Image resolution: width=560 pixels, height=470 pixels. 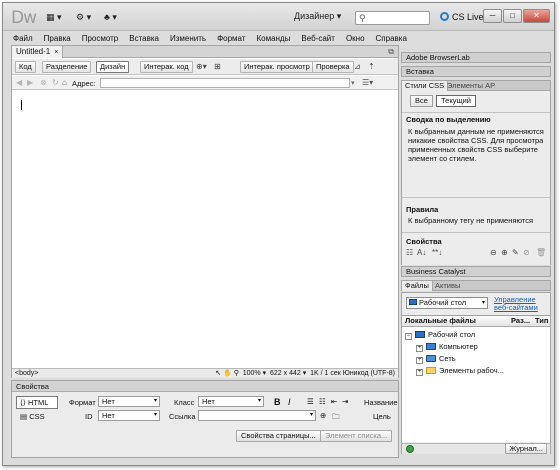 I want to click on attach-stylesheet-icon: ⊖, so click(x=493, y=252).